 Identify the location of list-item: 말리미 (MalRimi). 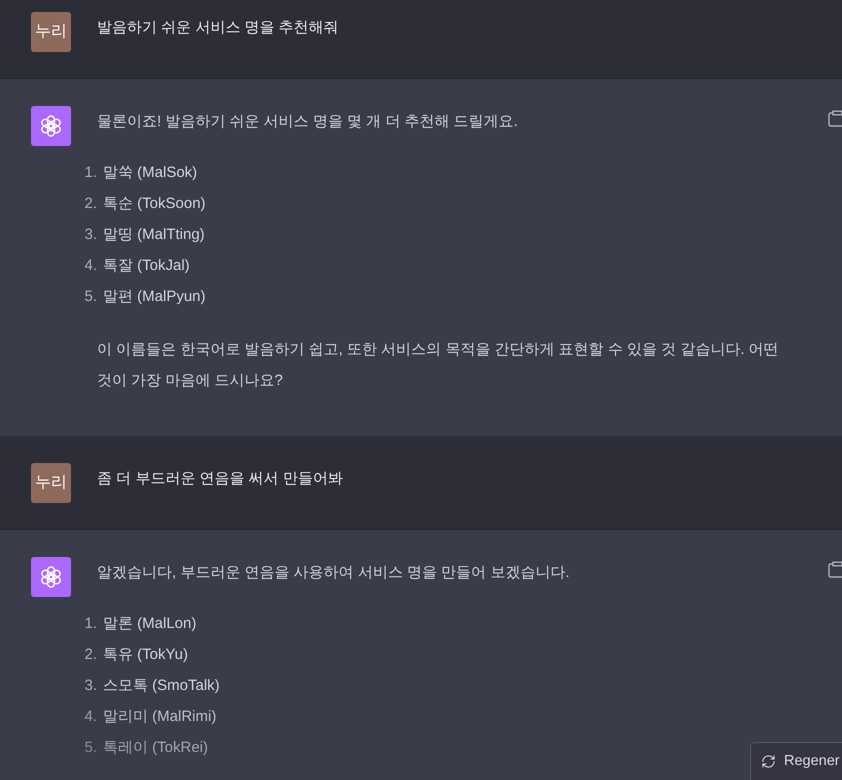
(159, 717).